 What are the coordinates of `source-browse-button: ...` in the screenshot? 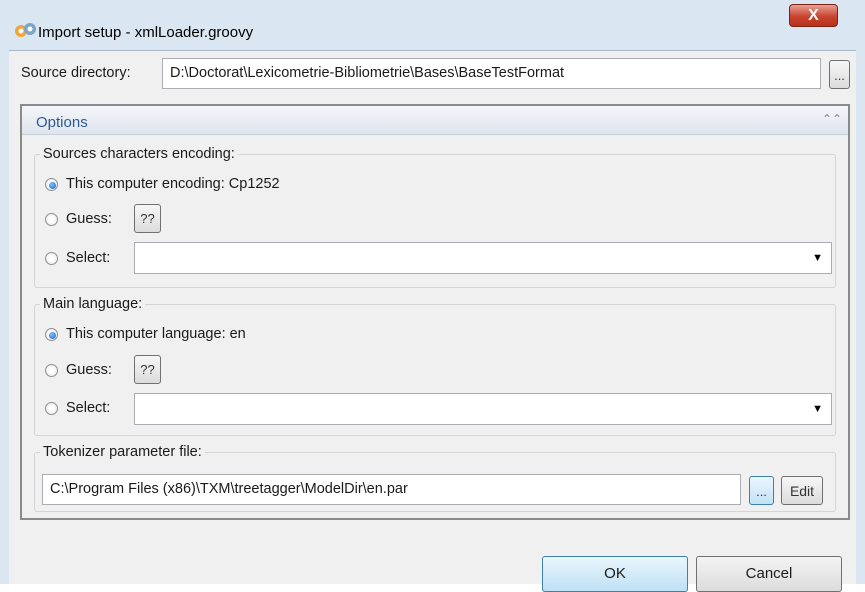 It's located at (839, 74).